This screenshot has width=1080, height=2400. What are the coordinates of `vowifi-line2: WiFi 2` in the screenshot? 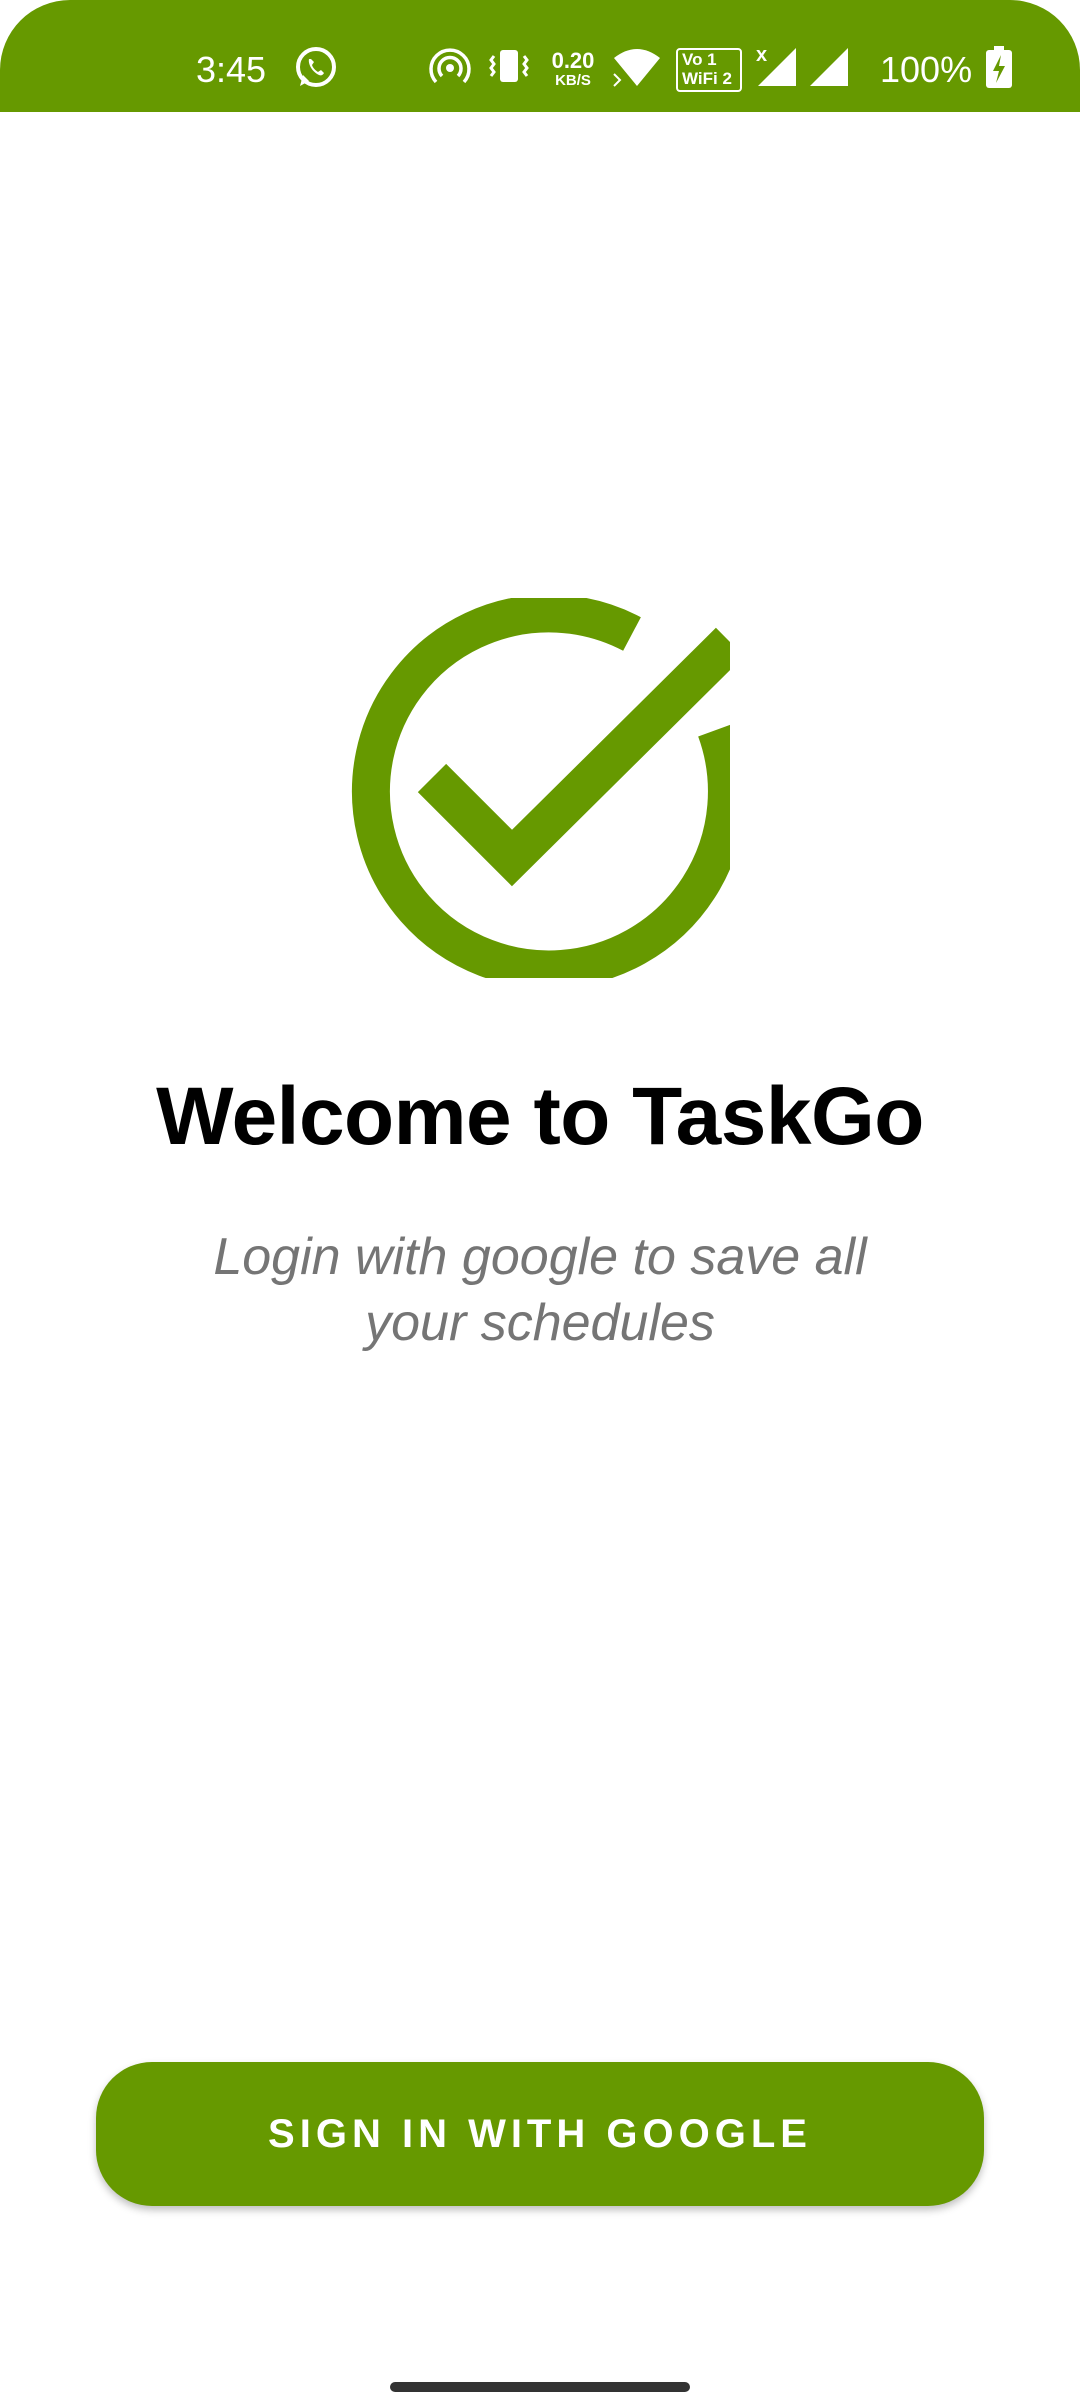 It's located at (707, 78).